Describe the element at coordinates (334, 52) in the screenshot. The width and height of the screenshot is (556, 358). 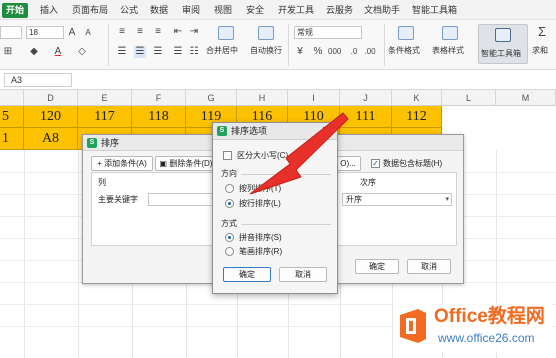
I see `thousands-icon: 000` at that location.